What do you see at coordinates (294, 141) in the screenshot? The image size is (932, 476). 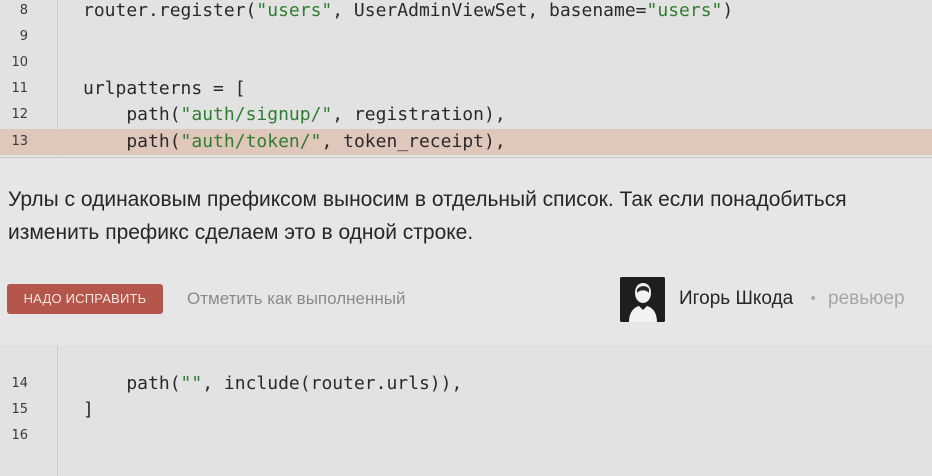 I see `code-text: path("auth/token/", token_receipt),` at bounding box center [294, 141].